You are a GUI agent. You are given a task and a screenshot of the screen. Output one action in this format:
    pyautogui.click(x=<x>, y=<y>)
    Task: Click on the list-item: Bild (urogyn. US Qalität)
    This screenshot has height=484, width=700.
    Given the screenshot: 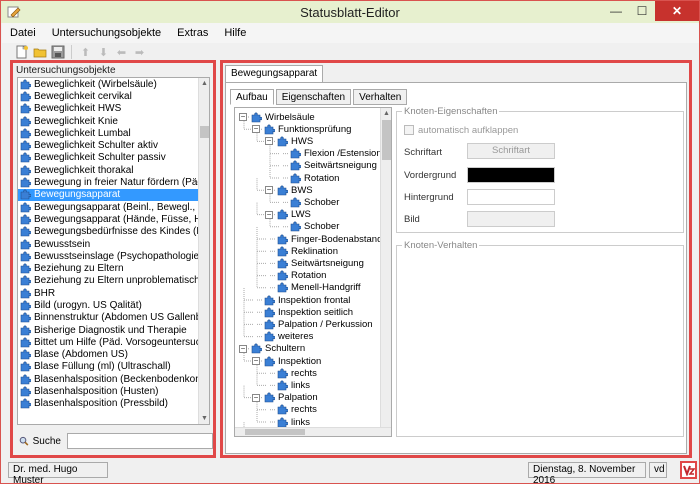 What is the action you would take?
    pyautogui.click(x=113, y=305)
    